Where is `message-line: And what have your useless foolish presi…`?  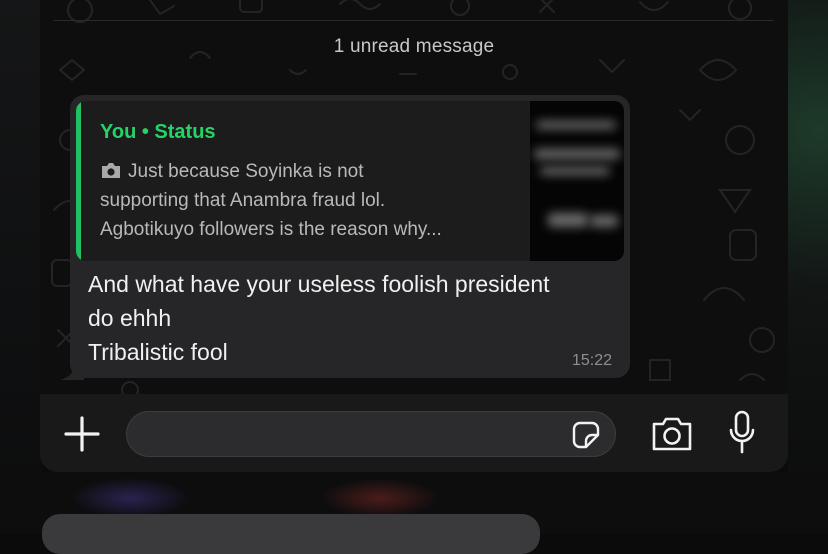
message-line: And what have your useless foolish presi… is located at coordinates (319, 284).